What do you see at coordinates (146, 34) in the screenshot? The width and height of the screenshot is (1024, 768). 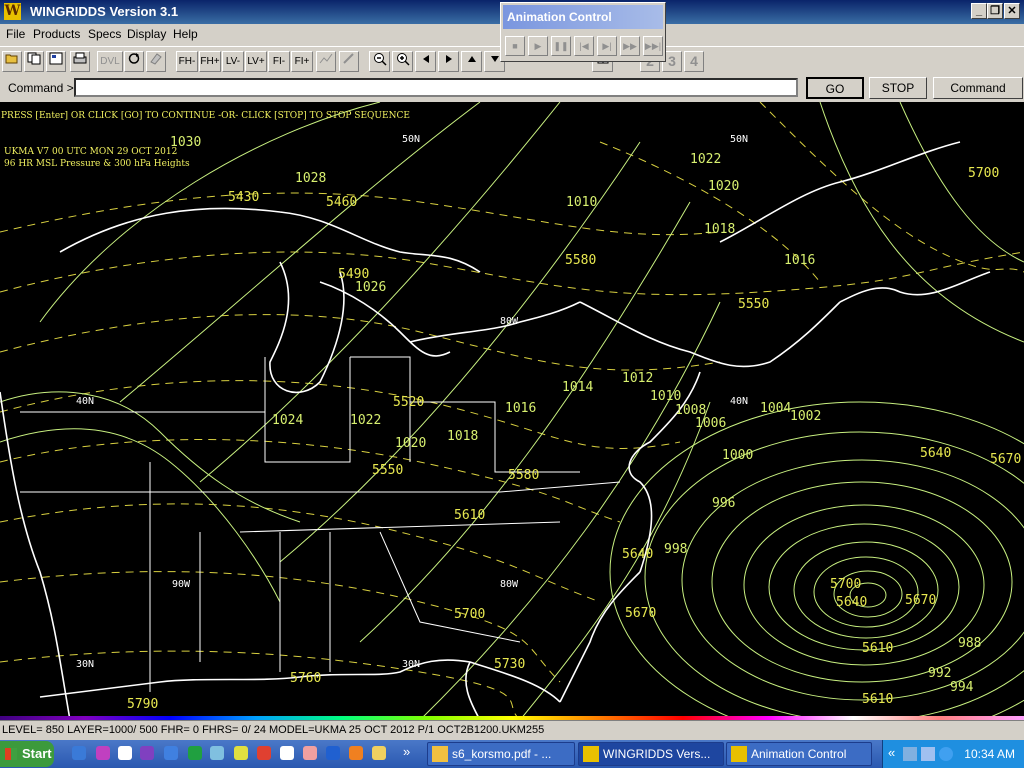 I see `menu-display: Display` at bounding box center [146, 34].